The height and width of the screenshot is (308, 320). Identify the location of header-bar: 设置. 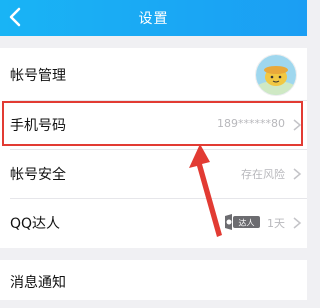
(153, 18).